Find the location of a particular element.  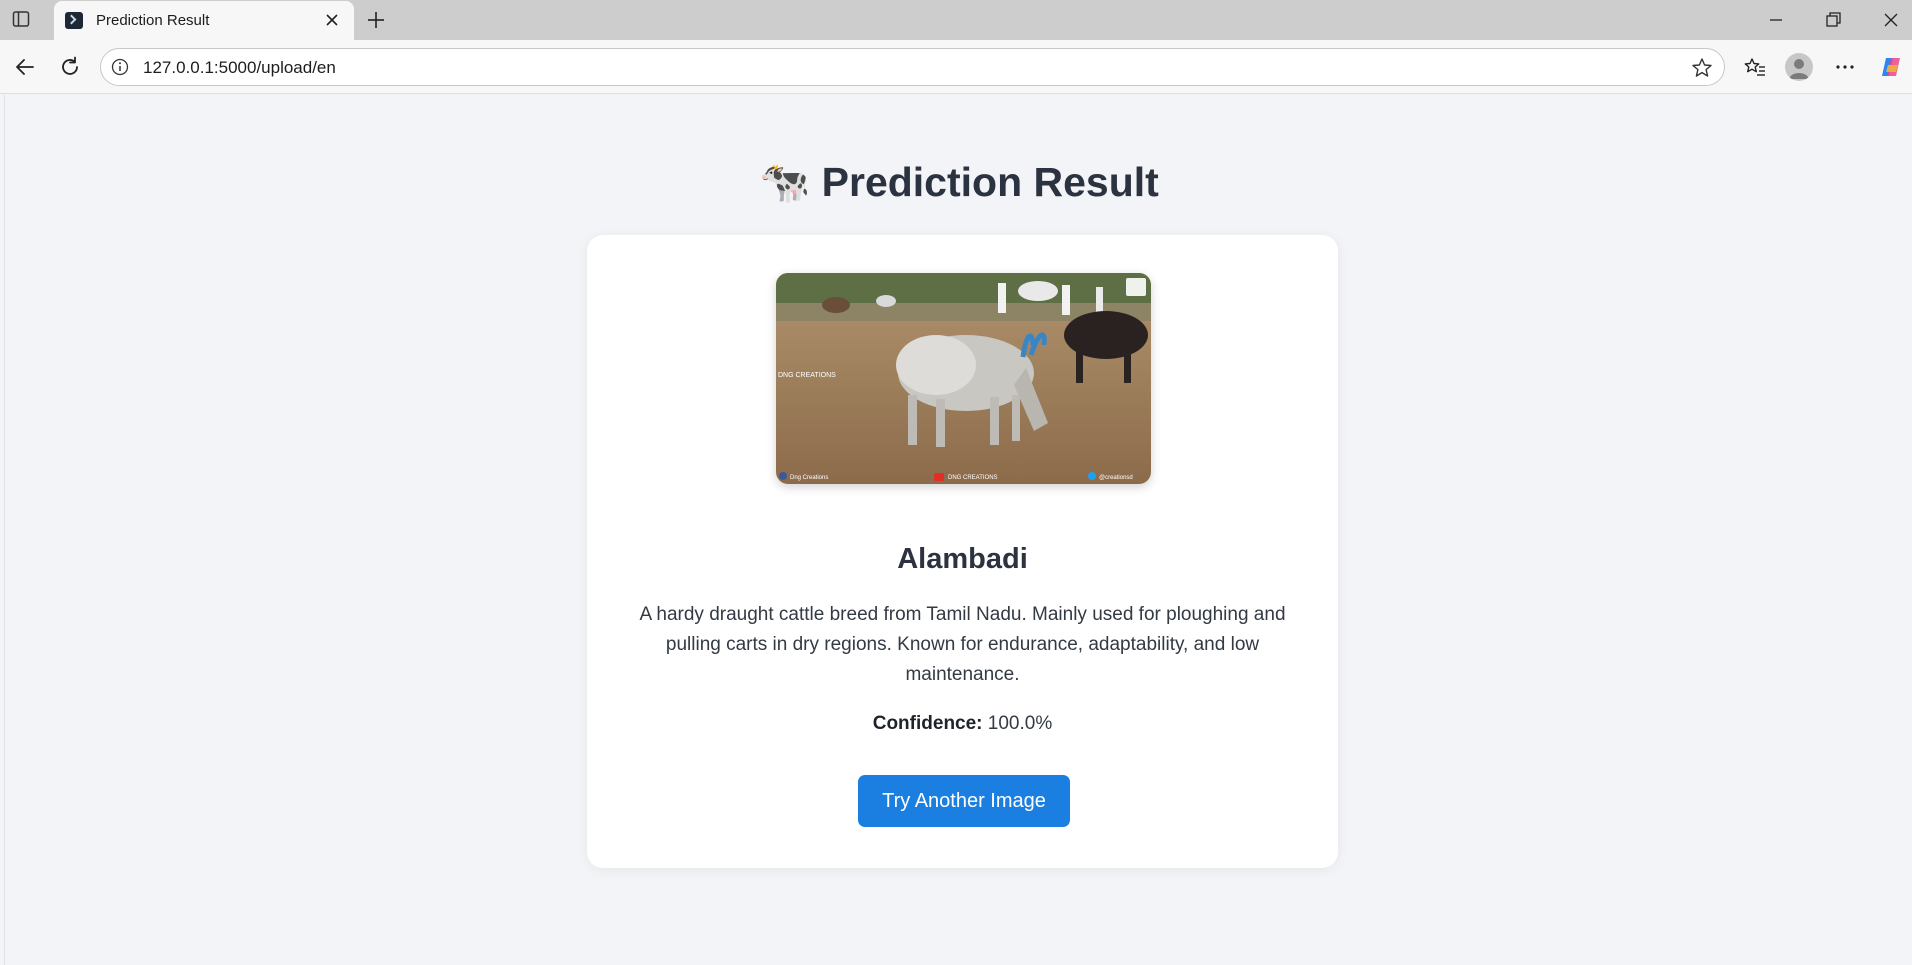

confidence-label: Confidence: is located at coordinates (927, 723).